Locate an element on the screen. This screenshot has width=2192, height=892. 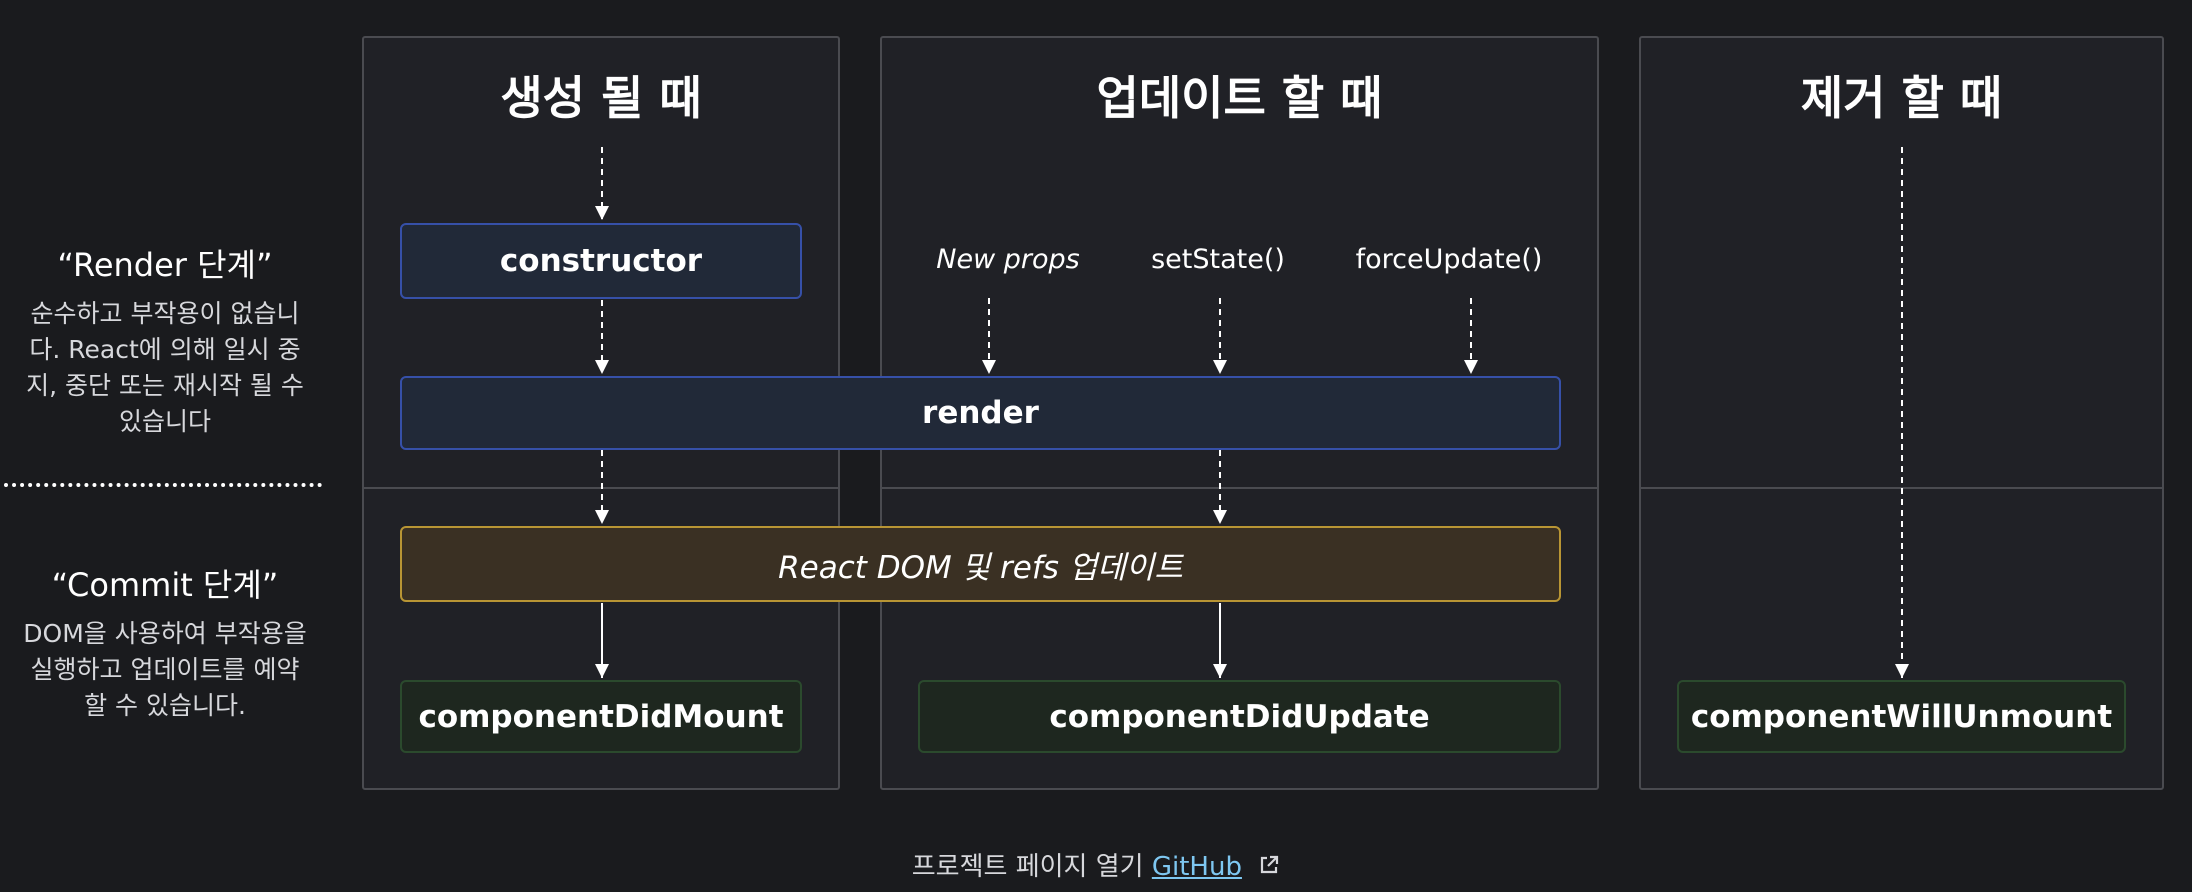
constructor-box: constructor is located at coordinates (601, 261).